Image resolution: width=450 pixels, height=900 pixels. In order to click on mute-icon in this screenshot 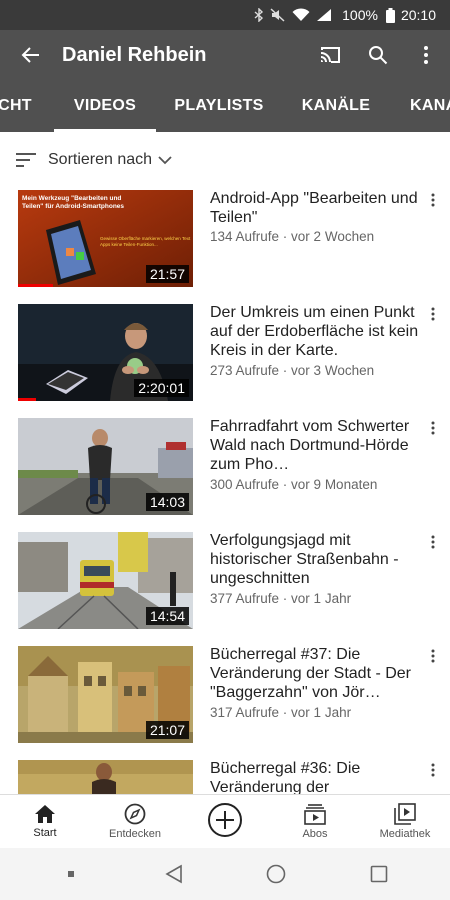, I will do `click(278, 15)`.